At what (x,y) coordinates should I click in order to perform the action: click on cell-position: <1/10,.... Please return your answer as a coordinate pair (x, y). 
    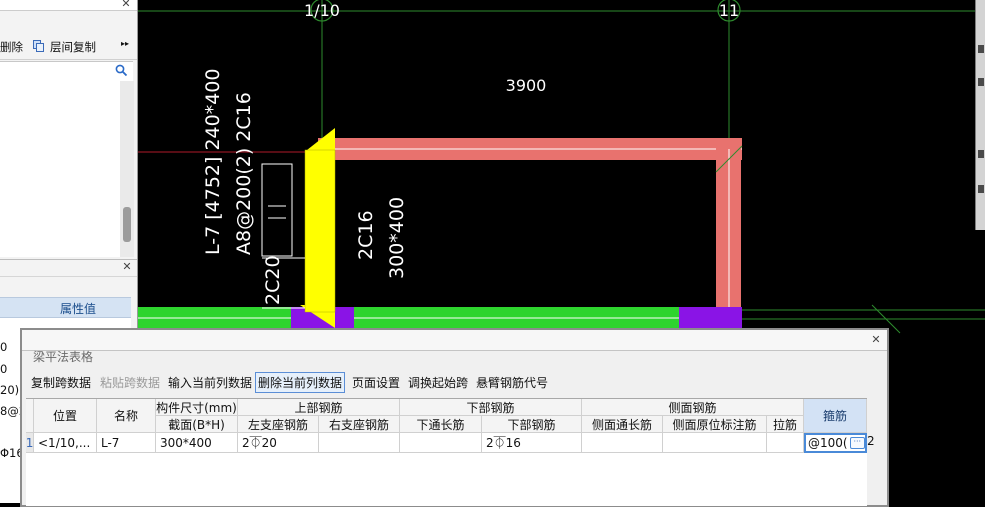
    Looking at the image, I should click on (65, 443).